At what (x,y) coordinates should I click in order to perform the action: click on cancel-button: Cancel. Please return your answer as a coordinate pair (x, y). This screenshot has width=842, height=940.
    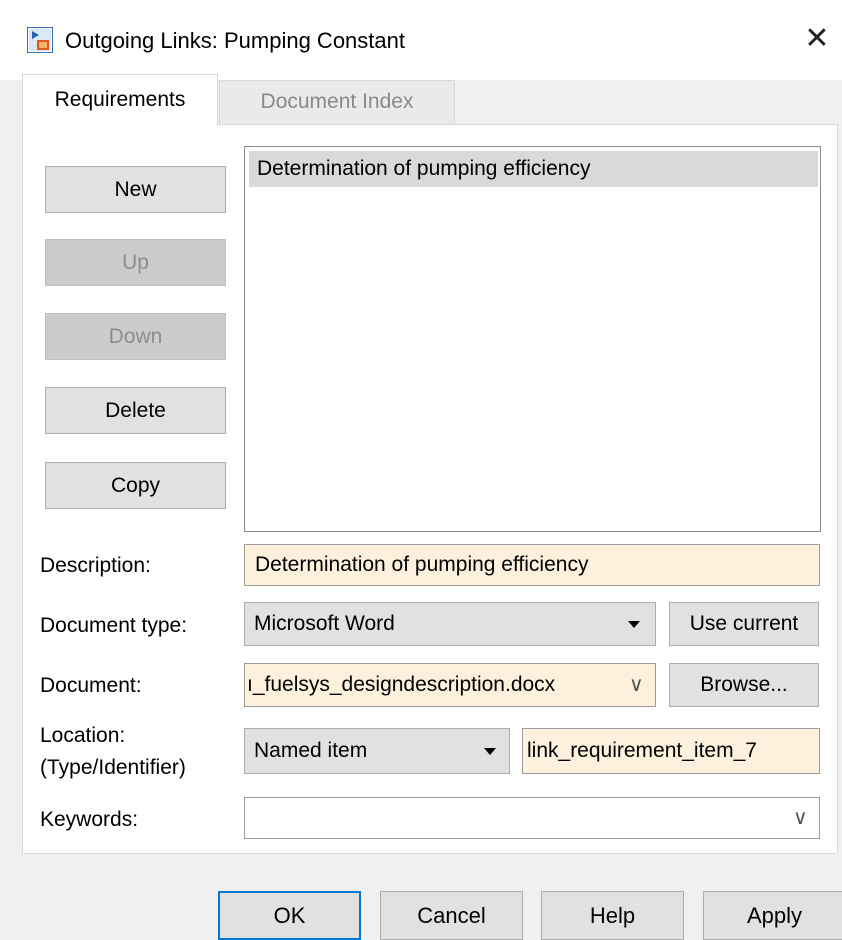
    Looking at the image, I should click on (451, 915).